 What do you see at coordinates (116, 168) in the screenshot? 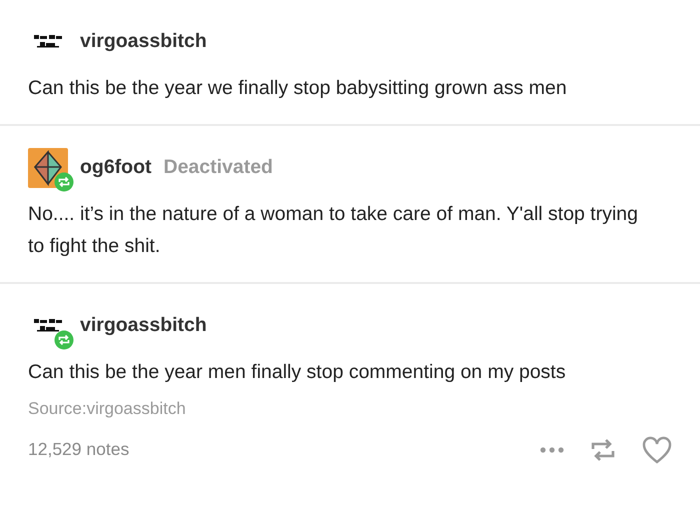
I see `username: og6foot` at bounding box center [116, 168].